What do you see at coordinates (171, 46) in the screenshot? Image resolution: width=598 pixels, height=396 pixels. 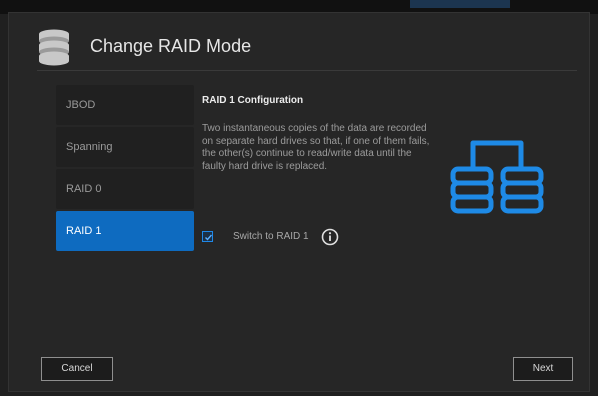 I see `dialog-title: Change RAID Mode` at bounding box center [171, 46].